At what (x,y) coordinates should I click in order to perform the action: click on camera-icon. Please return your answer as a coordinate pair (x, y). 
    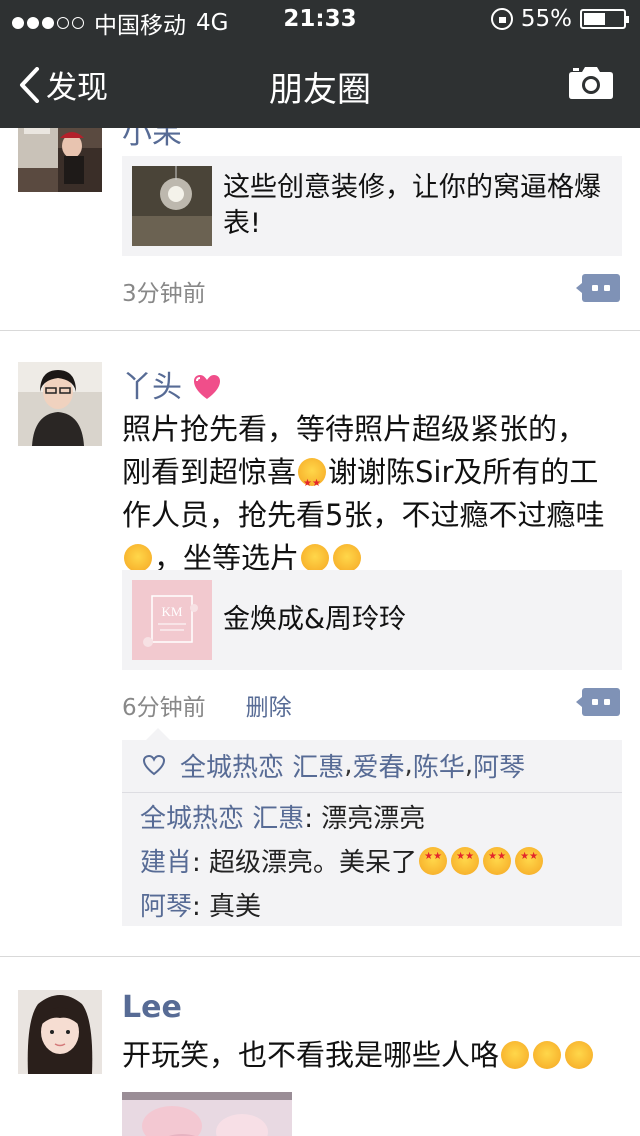
    Looking at the image, I should click on (591, 83).